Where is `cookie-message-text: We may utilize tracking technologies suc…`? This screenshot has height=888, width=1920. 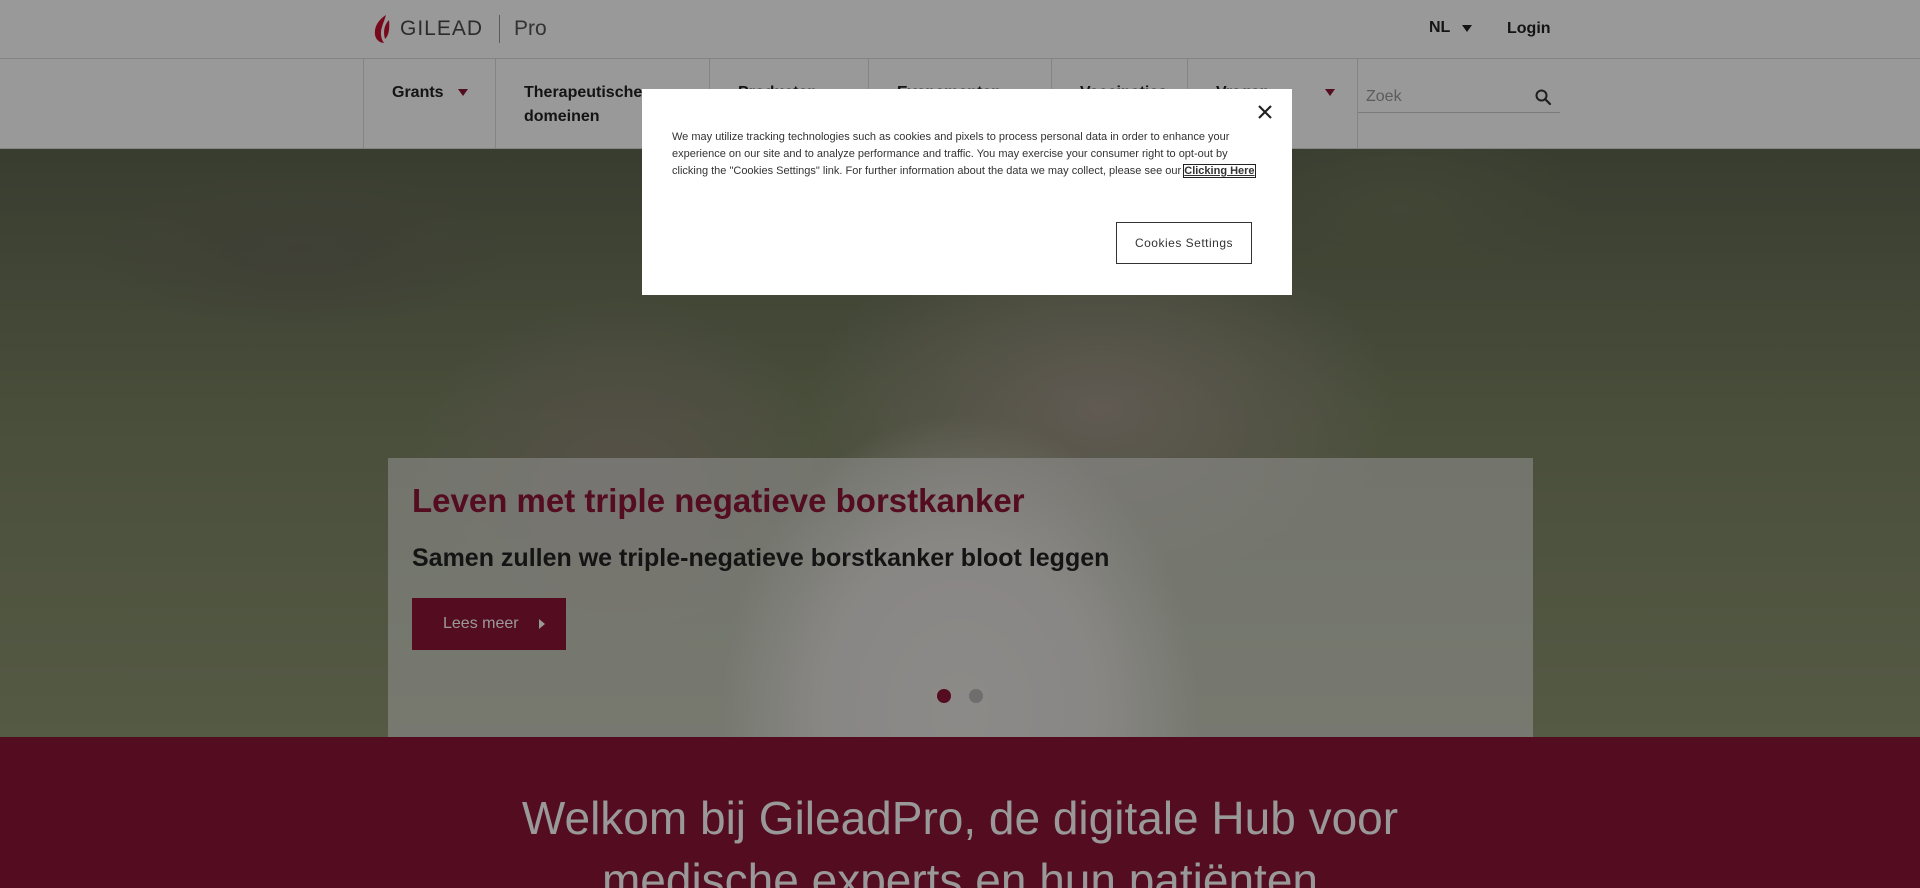 cookie-message-text: We may utilize tracking technologies suc… is located at coordinates (951, 154).